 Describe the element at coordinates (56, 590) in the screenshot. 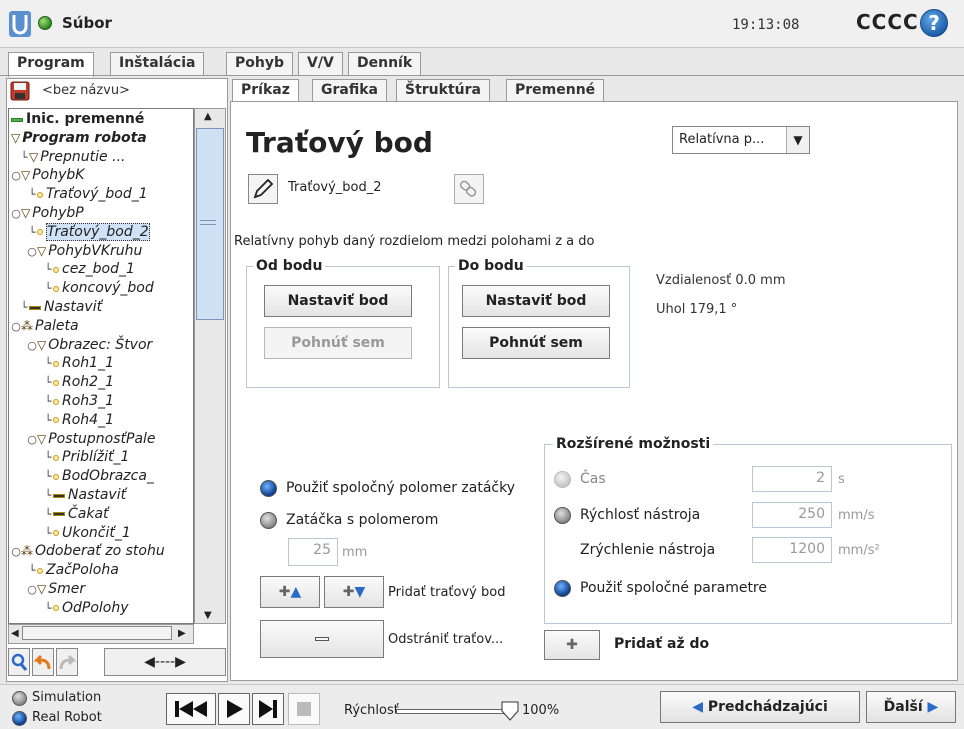

I see `tree-node: ○▽ Smer` at that location.